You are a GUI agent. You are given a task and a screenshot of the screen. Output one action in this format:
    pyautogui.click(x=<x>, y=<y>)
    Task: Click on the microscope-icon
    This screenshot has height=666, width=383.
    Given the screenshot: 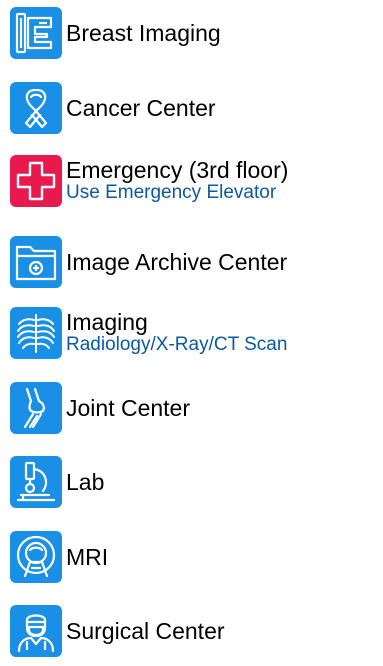 What is the action you would take?
    pyautogui.click(x=36, y=482)
    